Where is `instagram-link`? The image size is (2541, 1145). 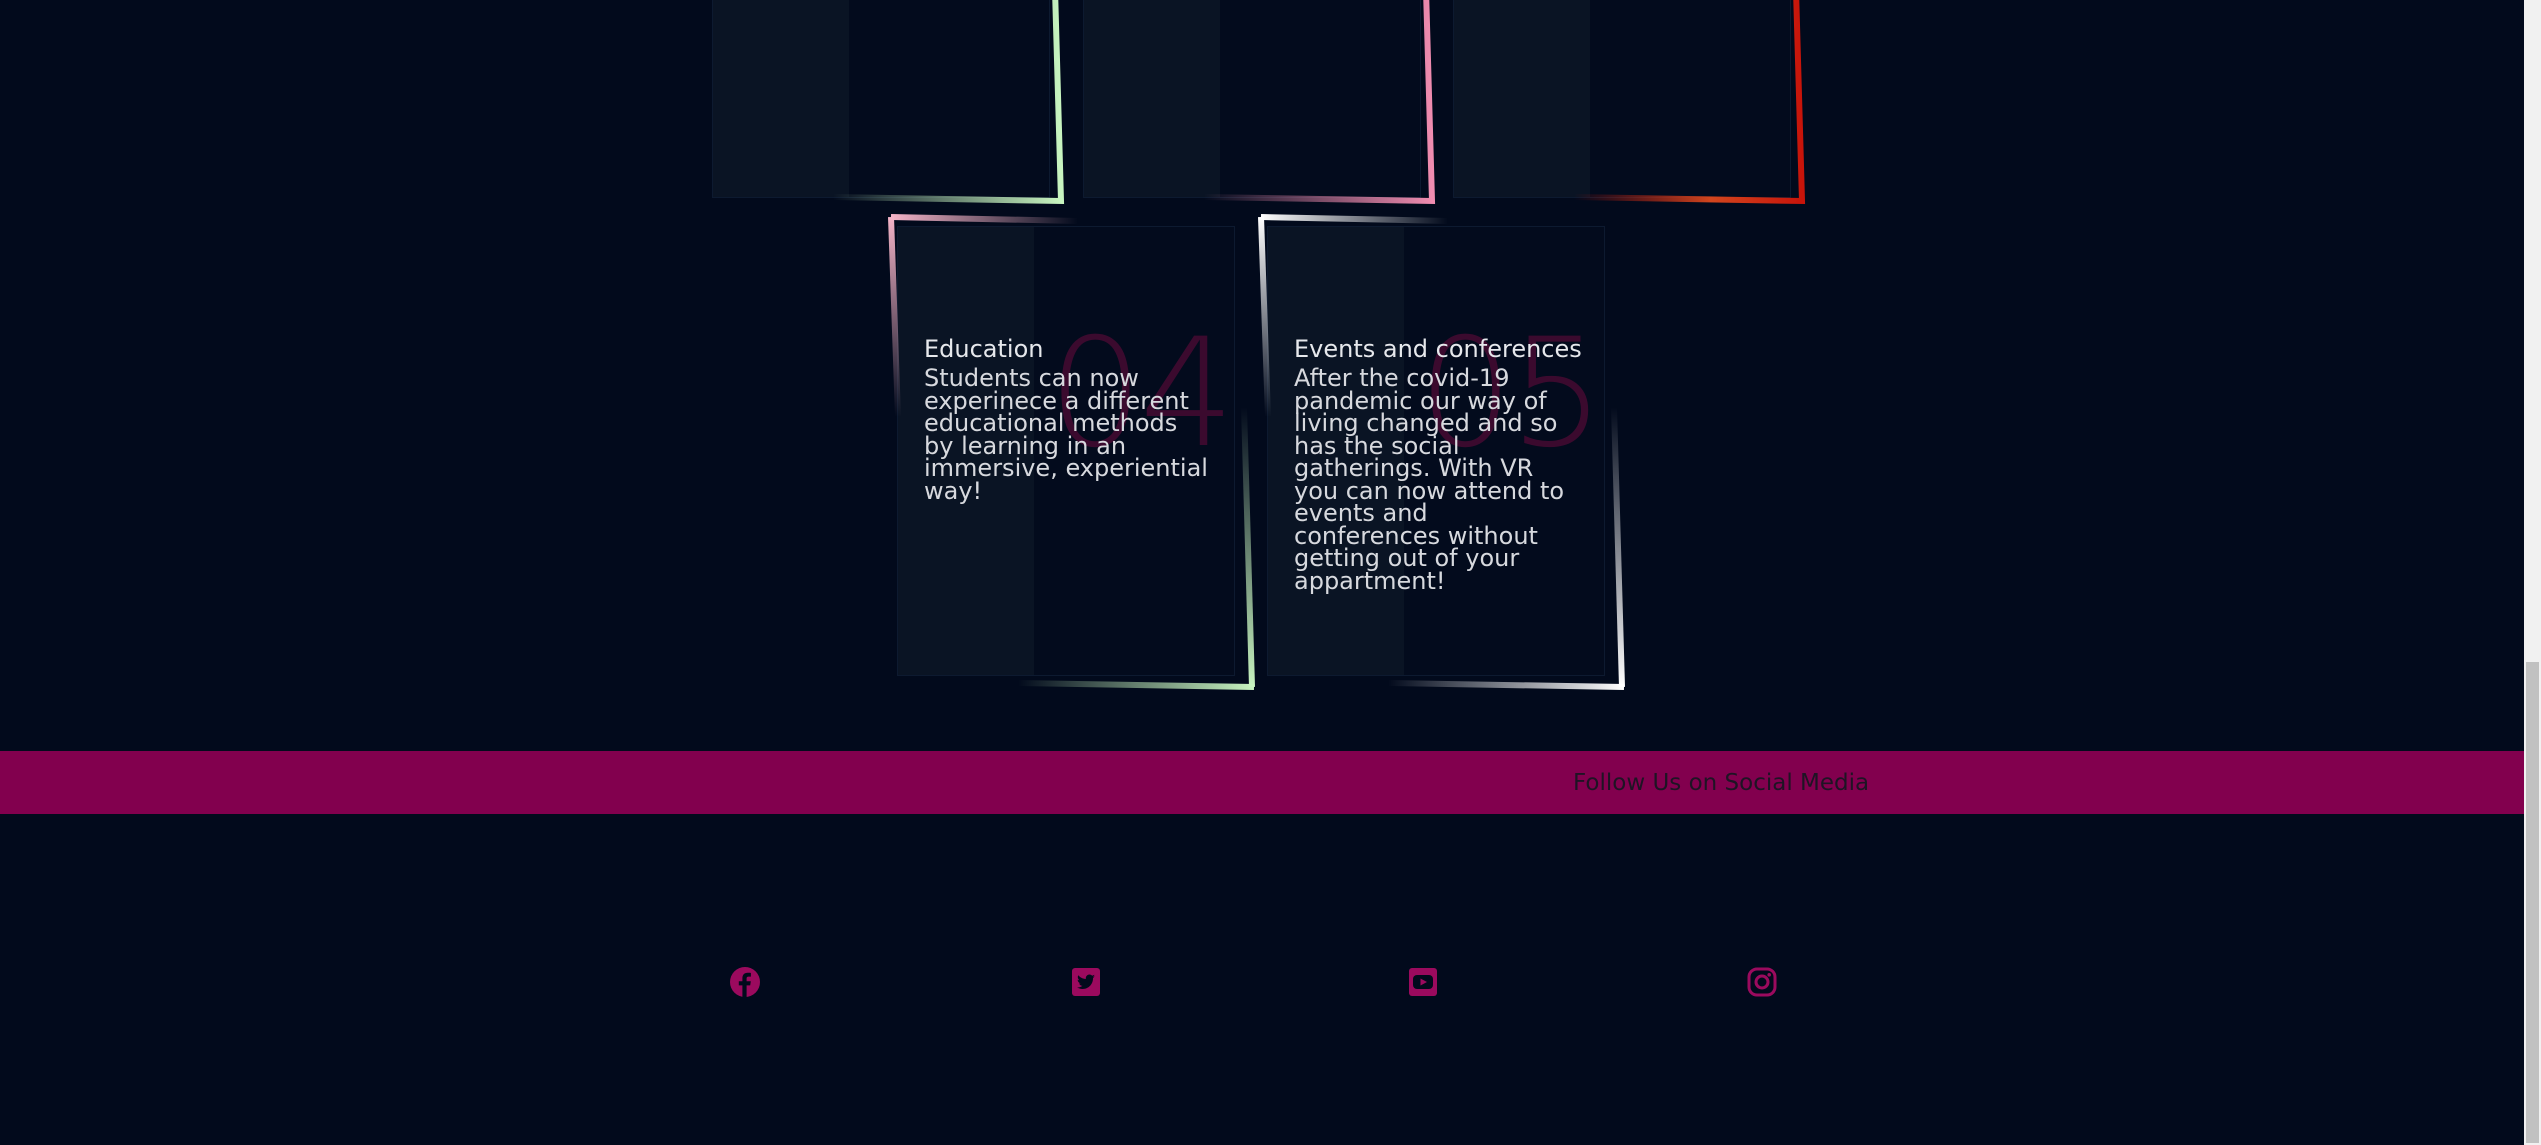 instagram-link is located at coordinates (1762, 982).